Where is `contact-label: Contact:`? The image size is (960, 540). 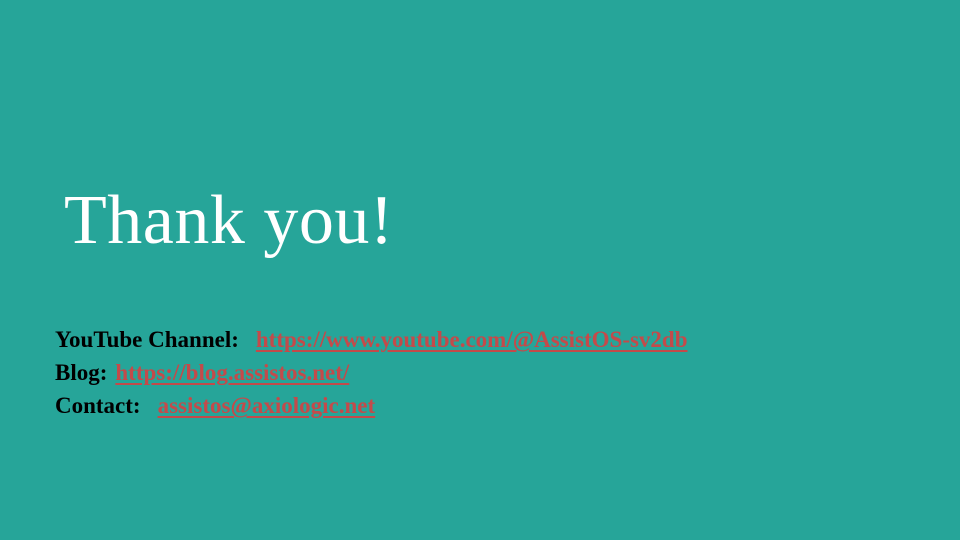
contact-label: Contact: is located at coordinates (98, 405).